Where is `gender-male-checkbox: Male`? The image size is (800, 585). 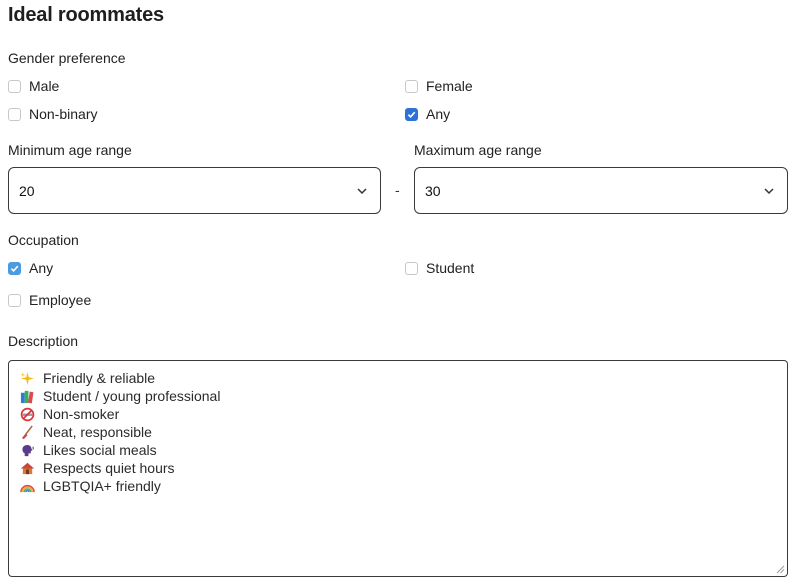 gender-male-checkbox: Male is located at coordinates (33, 86).